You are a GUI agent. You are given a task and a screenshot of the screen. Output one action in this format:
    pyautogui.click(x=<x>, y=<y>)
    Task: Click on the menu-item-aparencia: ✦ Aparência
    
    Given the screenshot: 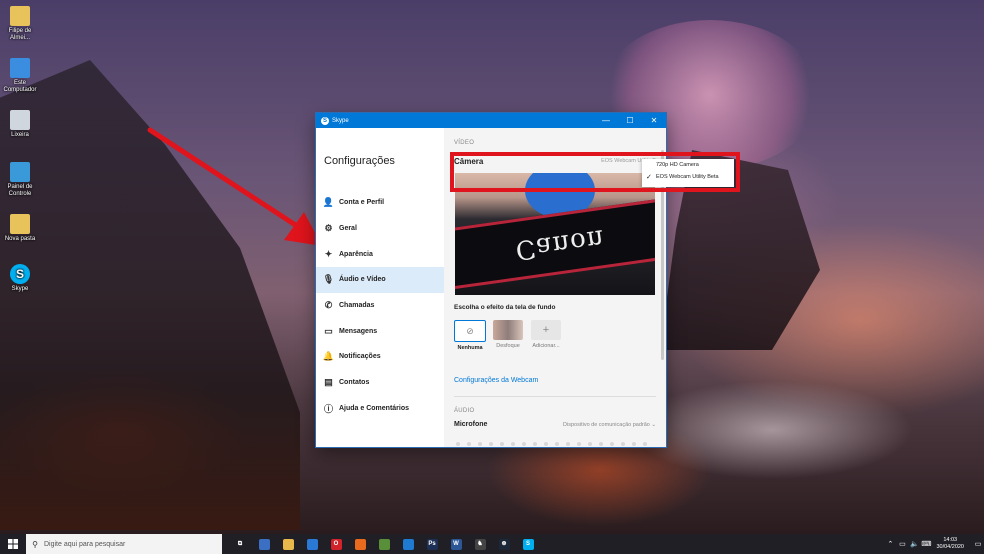 What is the action you would take?
    pyautogui.click(x=380, y=254)
    